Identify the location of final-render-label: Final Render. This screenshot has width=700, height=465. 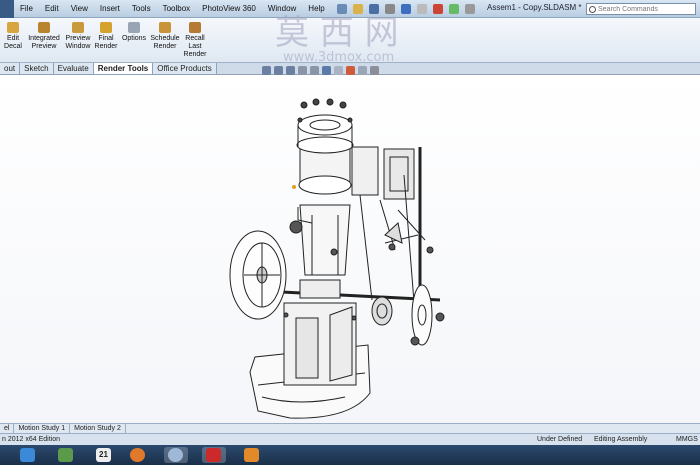
(106, 42).